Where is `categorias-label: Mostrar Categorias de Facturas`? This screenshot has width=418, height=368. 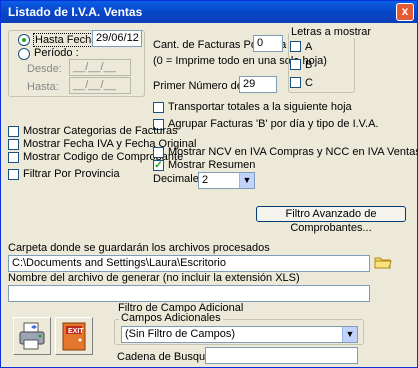 categorias-label: Mostrar Categorias de Facturas is located at coordinates (100, 131).